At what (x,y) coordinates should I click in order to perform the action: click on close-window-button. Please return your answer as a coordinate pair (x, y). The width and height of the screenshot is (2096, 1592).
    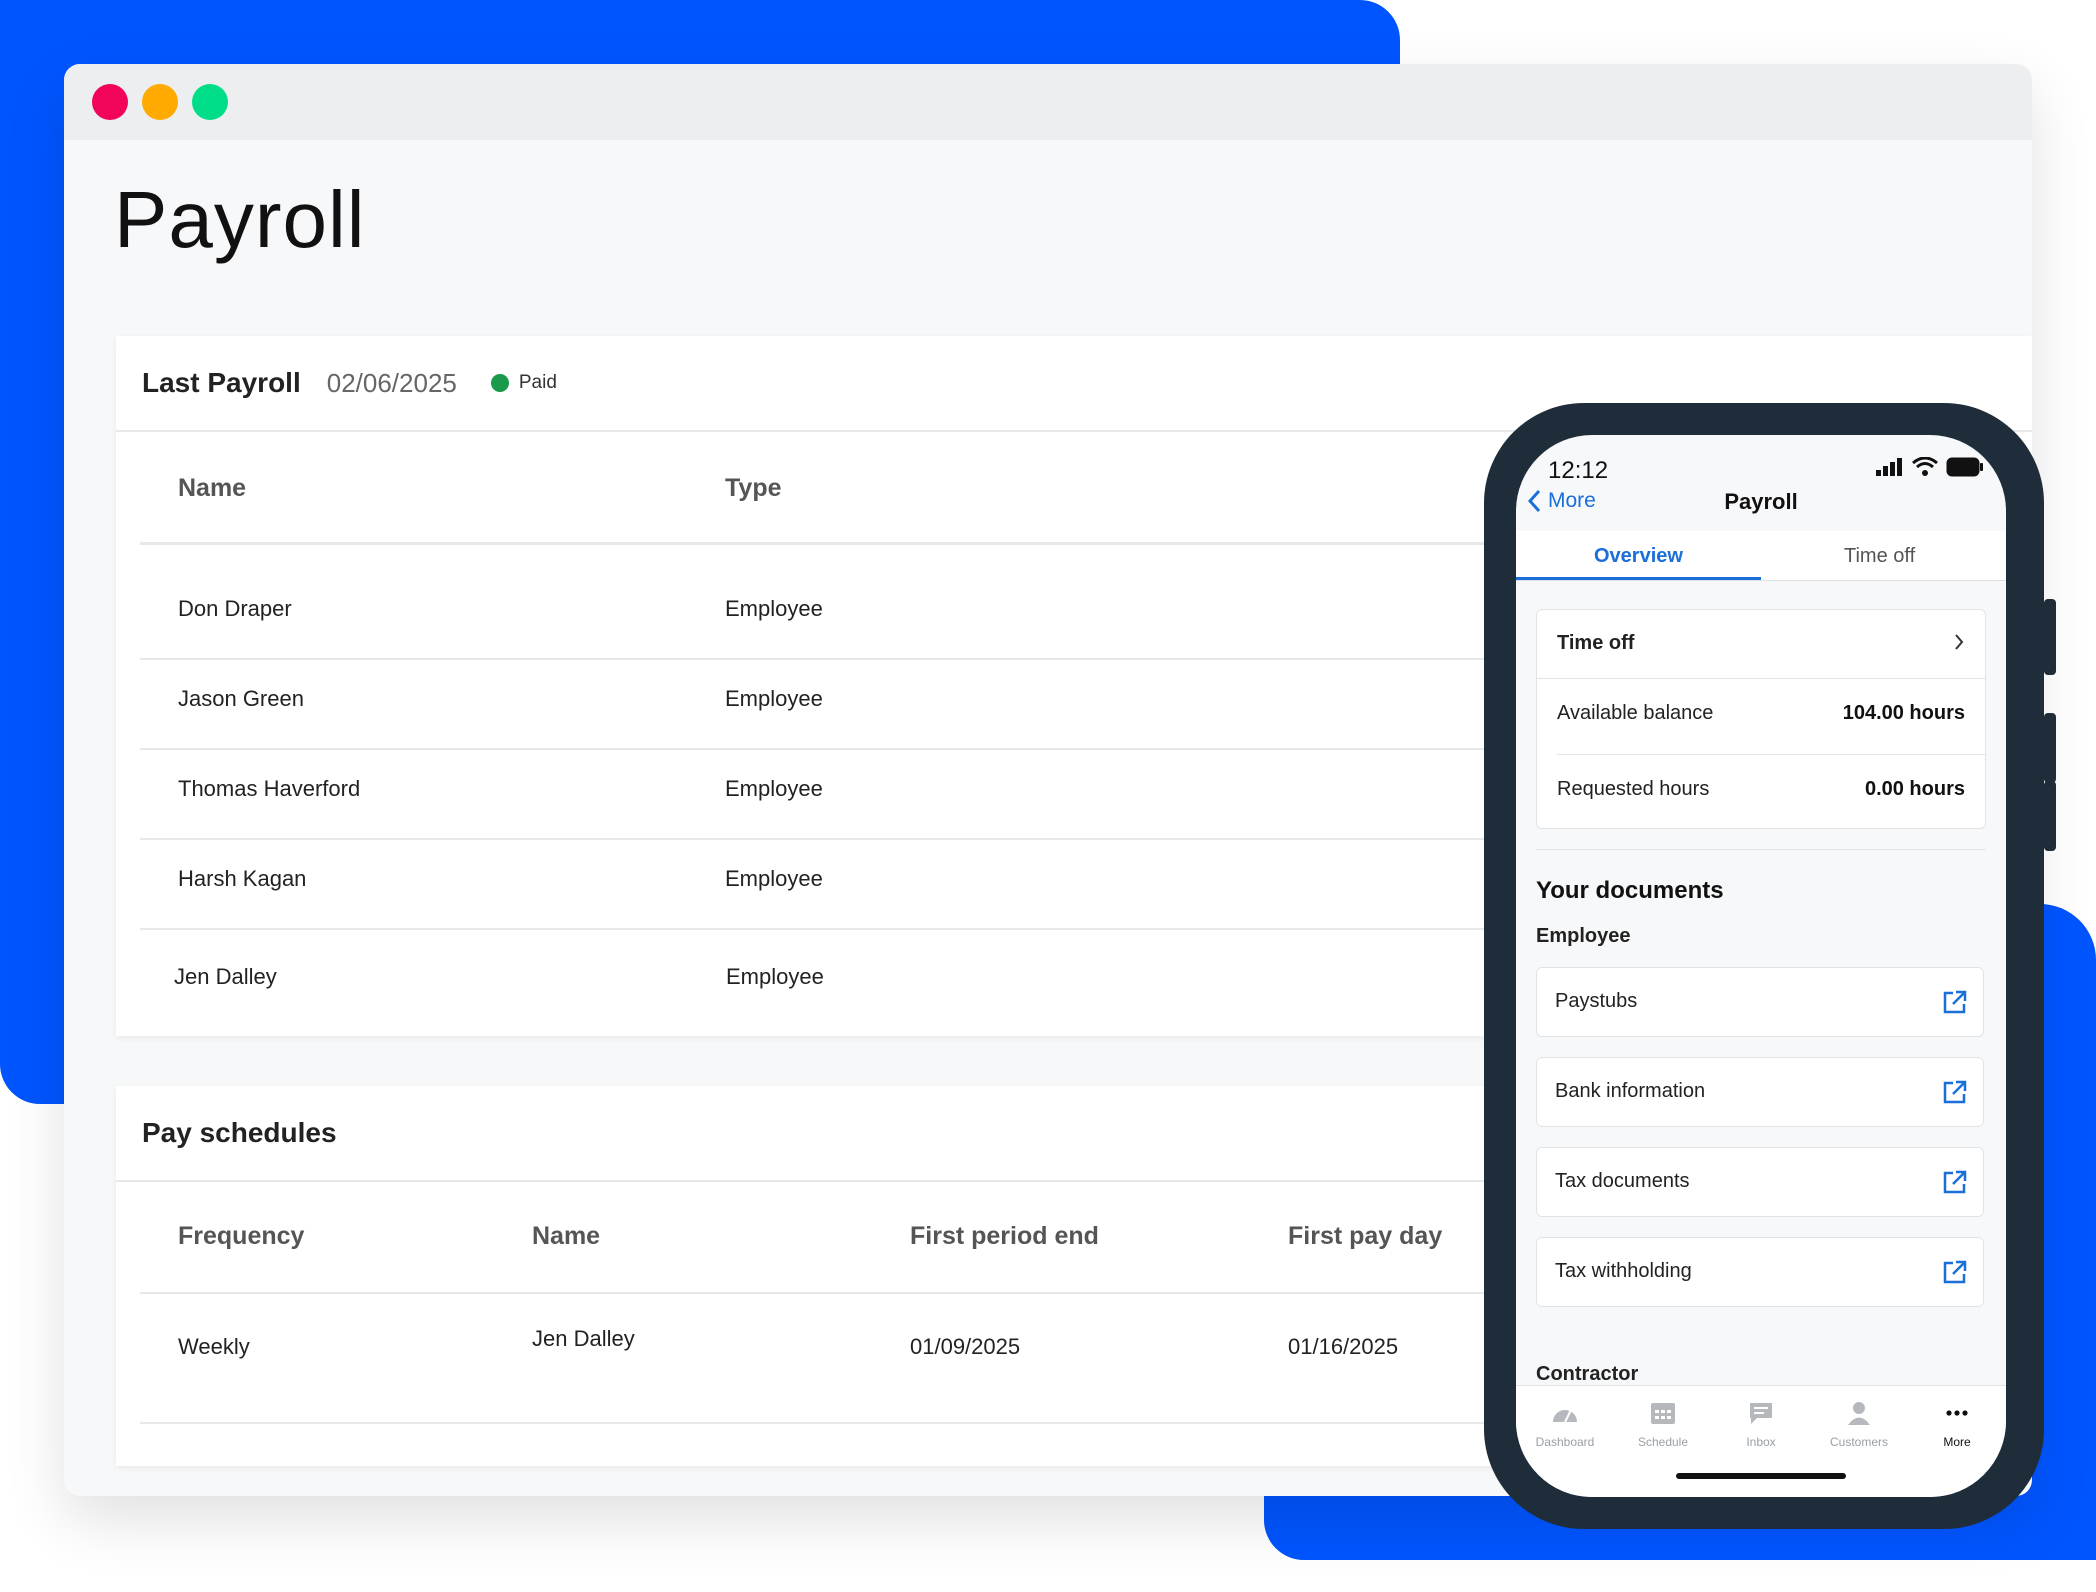
    Looking at the image, I should click on (110, 102).